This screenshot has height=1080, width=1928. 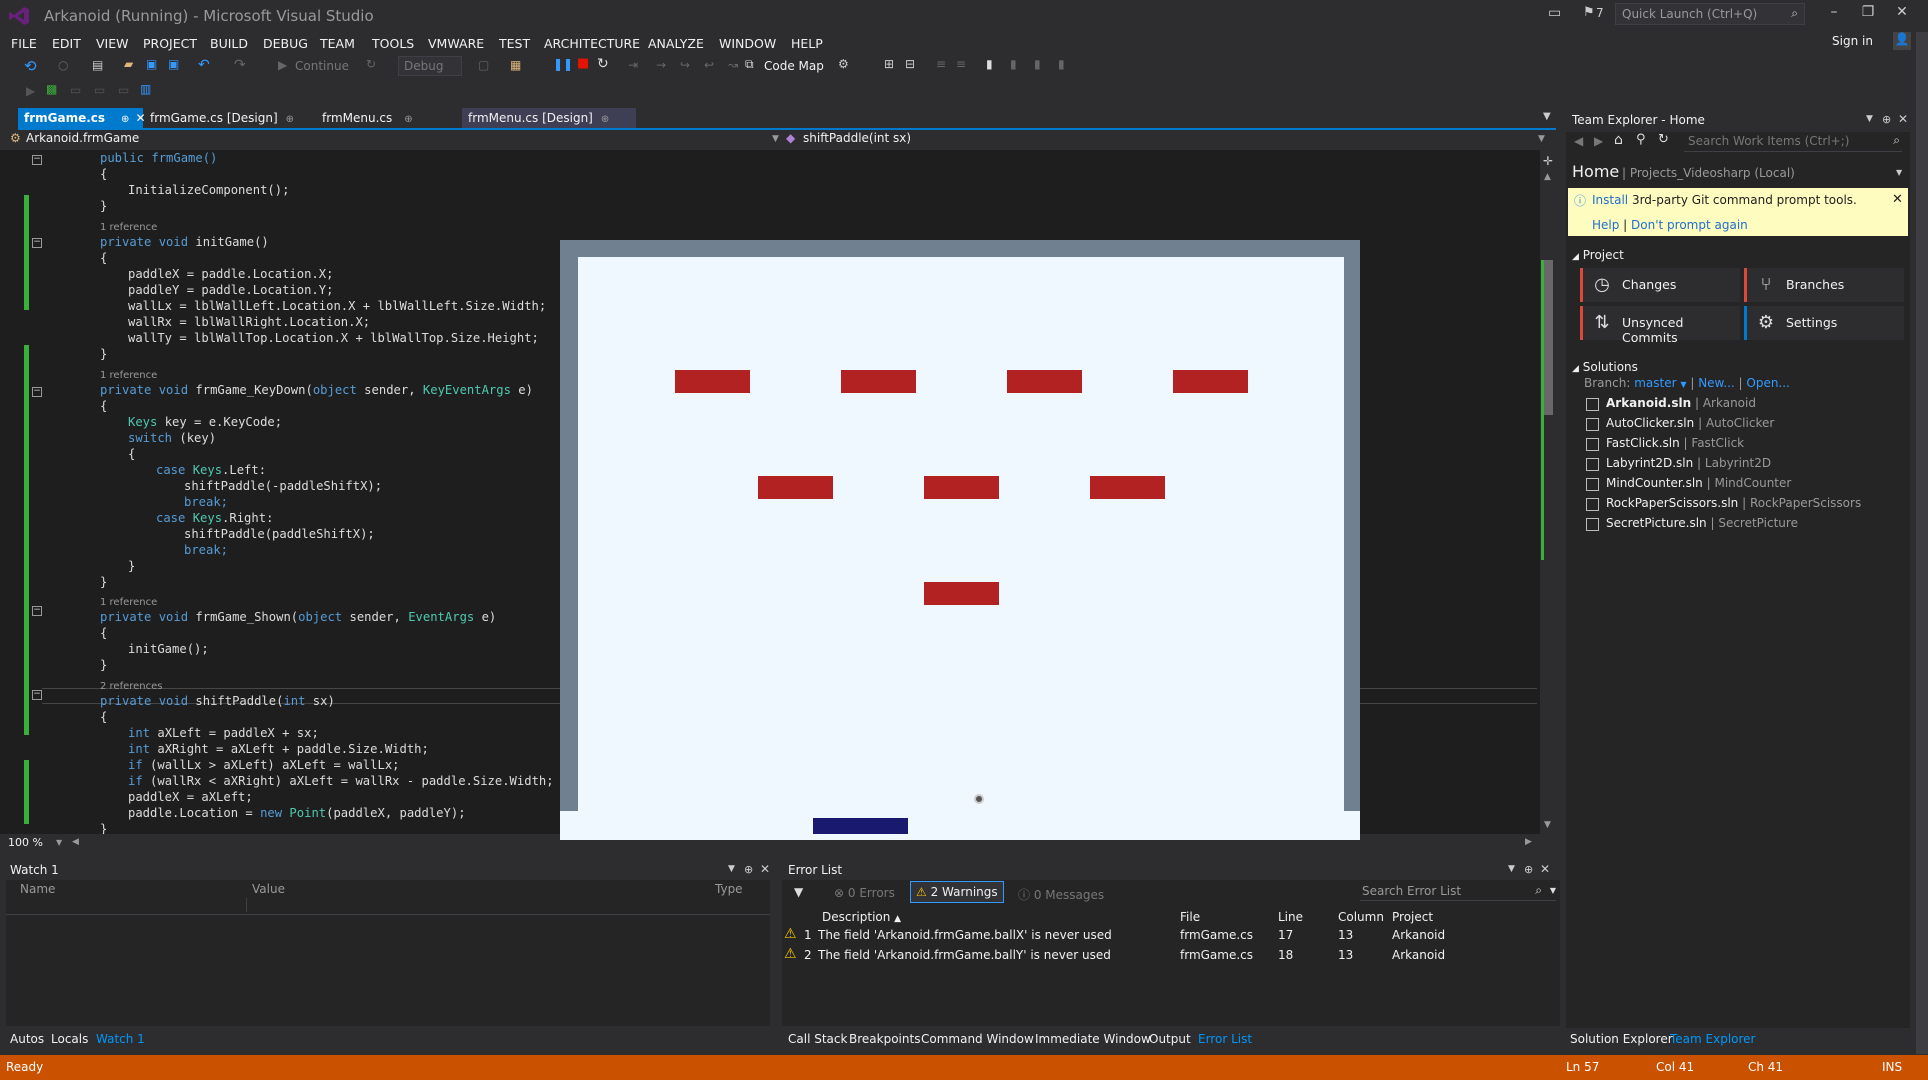 I want to click on paddle, so click(x=860, y=826).